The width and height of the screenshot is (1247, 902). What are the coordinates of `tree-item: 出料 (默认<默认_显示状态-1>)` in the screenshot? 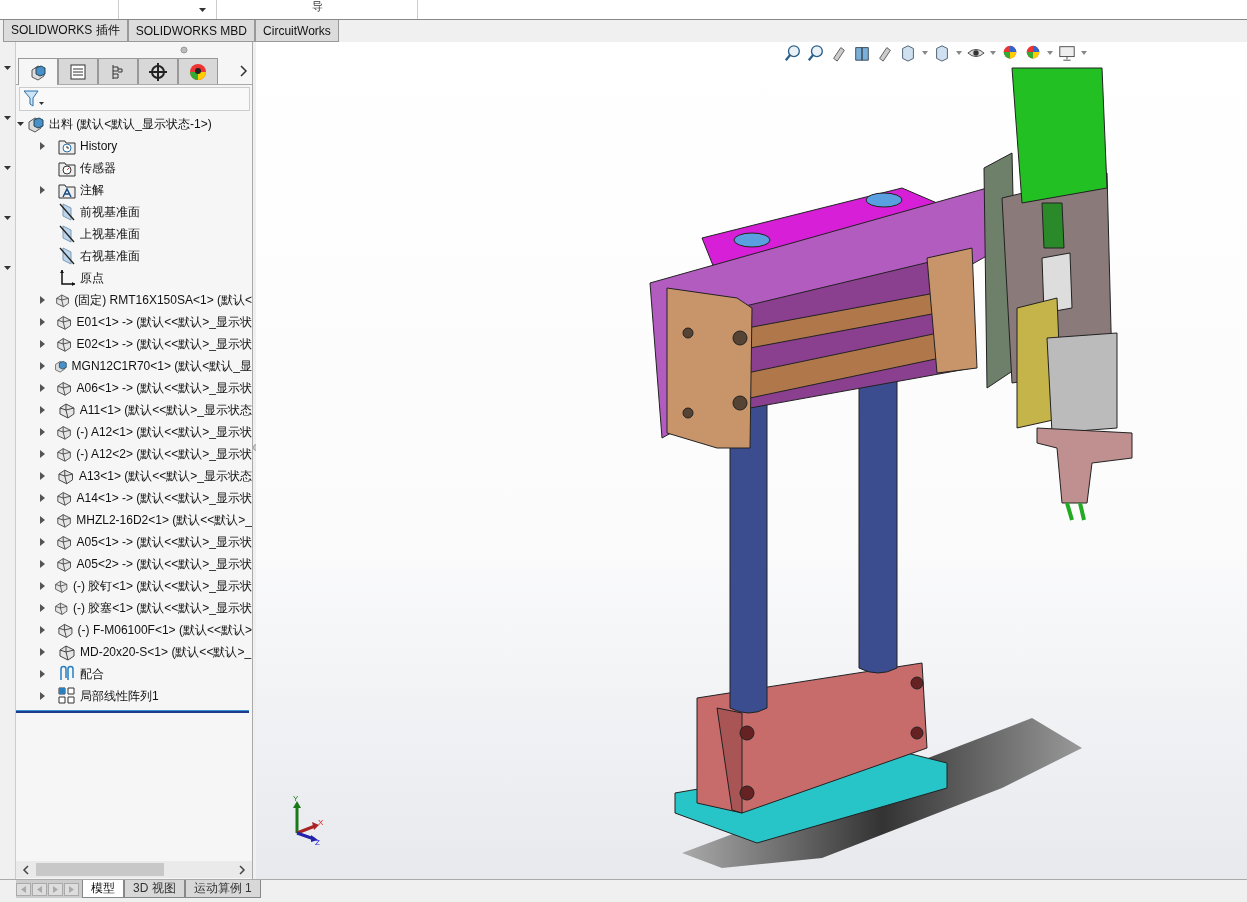 It's located at (130, 124).